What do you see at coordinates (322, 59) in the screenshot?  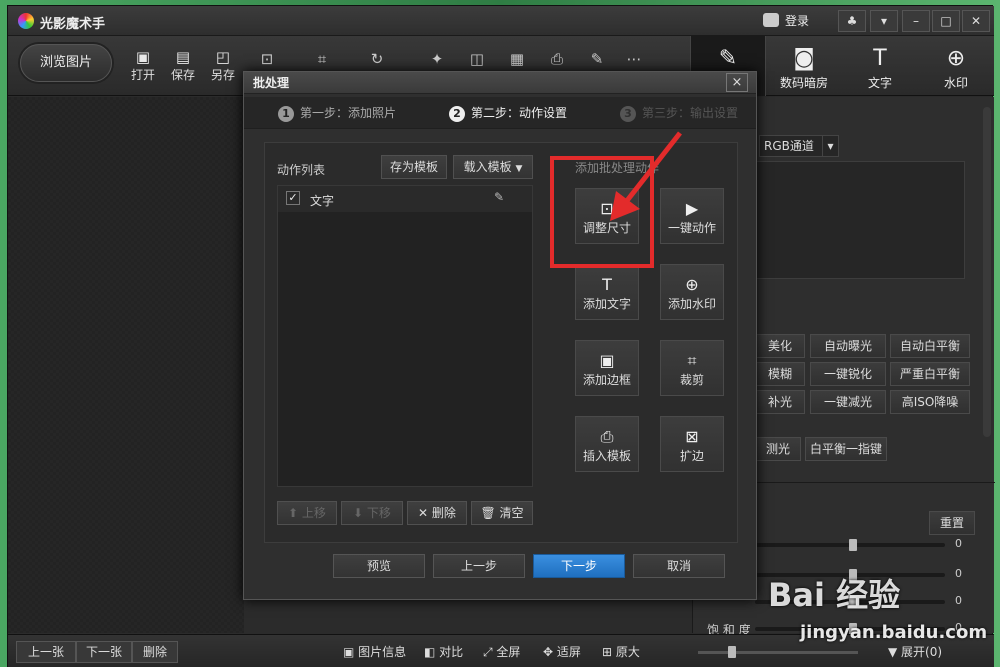 I see `crop-tool-icon: ⌗` at bounding box center [322, 59].